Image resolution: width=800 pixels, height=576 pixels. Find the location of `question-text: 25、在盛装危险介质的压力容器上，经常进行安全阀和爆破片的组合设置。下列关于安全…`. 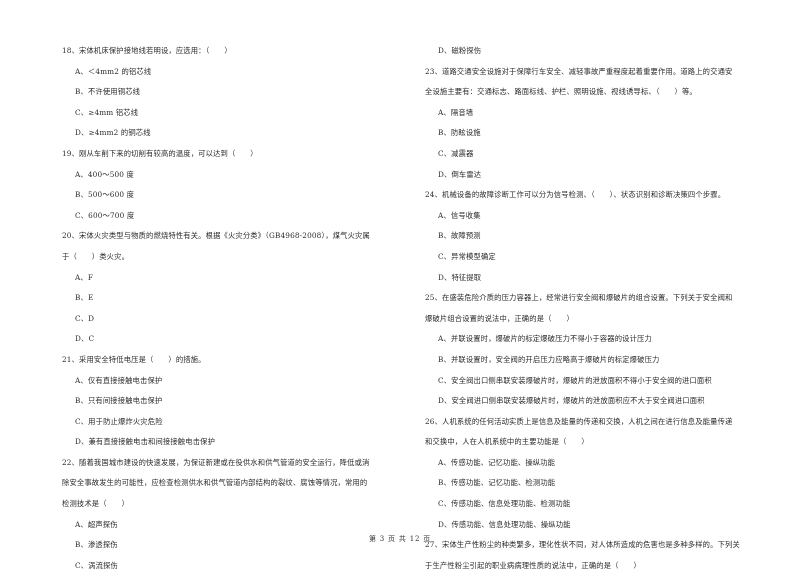

question-text: 25、在盛装危险介质的压力容器上，经常进行安全阀和爆破片的组合设置。下列关于安全… is located at coordinates (579, 298).